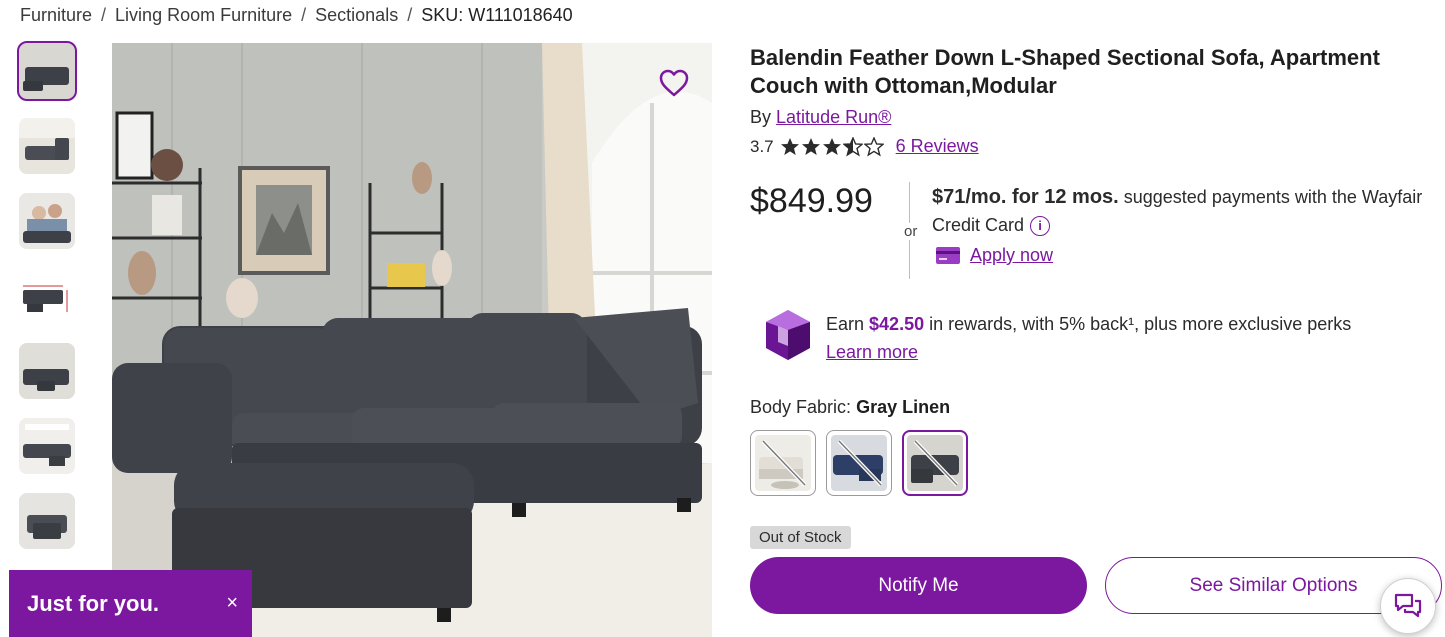 This screenshot has width=1445, height=637. Describe the element at coordinates (497, 15) in the screenshot. I see `sku-label: SKU: W111018640` at that location.